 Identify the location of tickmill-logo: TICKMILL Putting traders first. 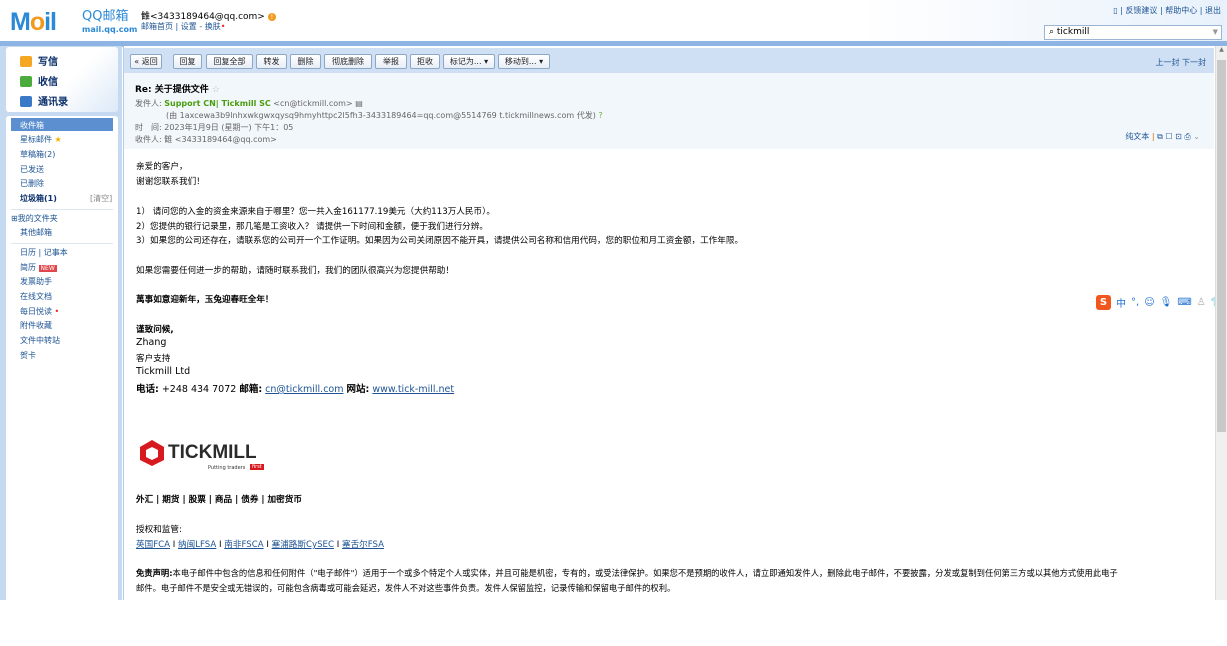
(205, 459).